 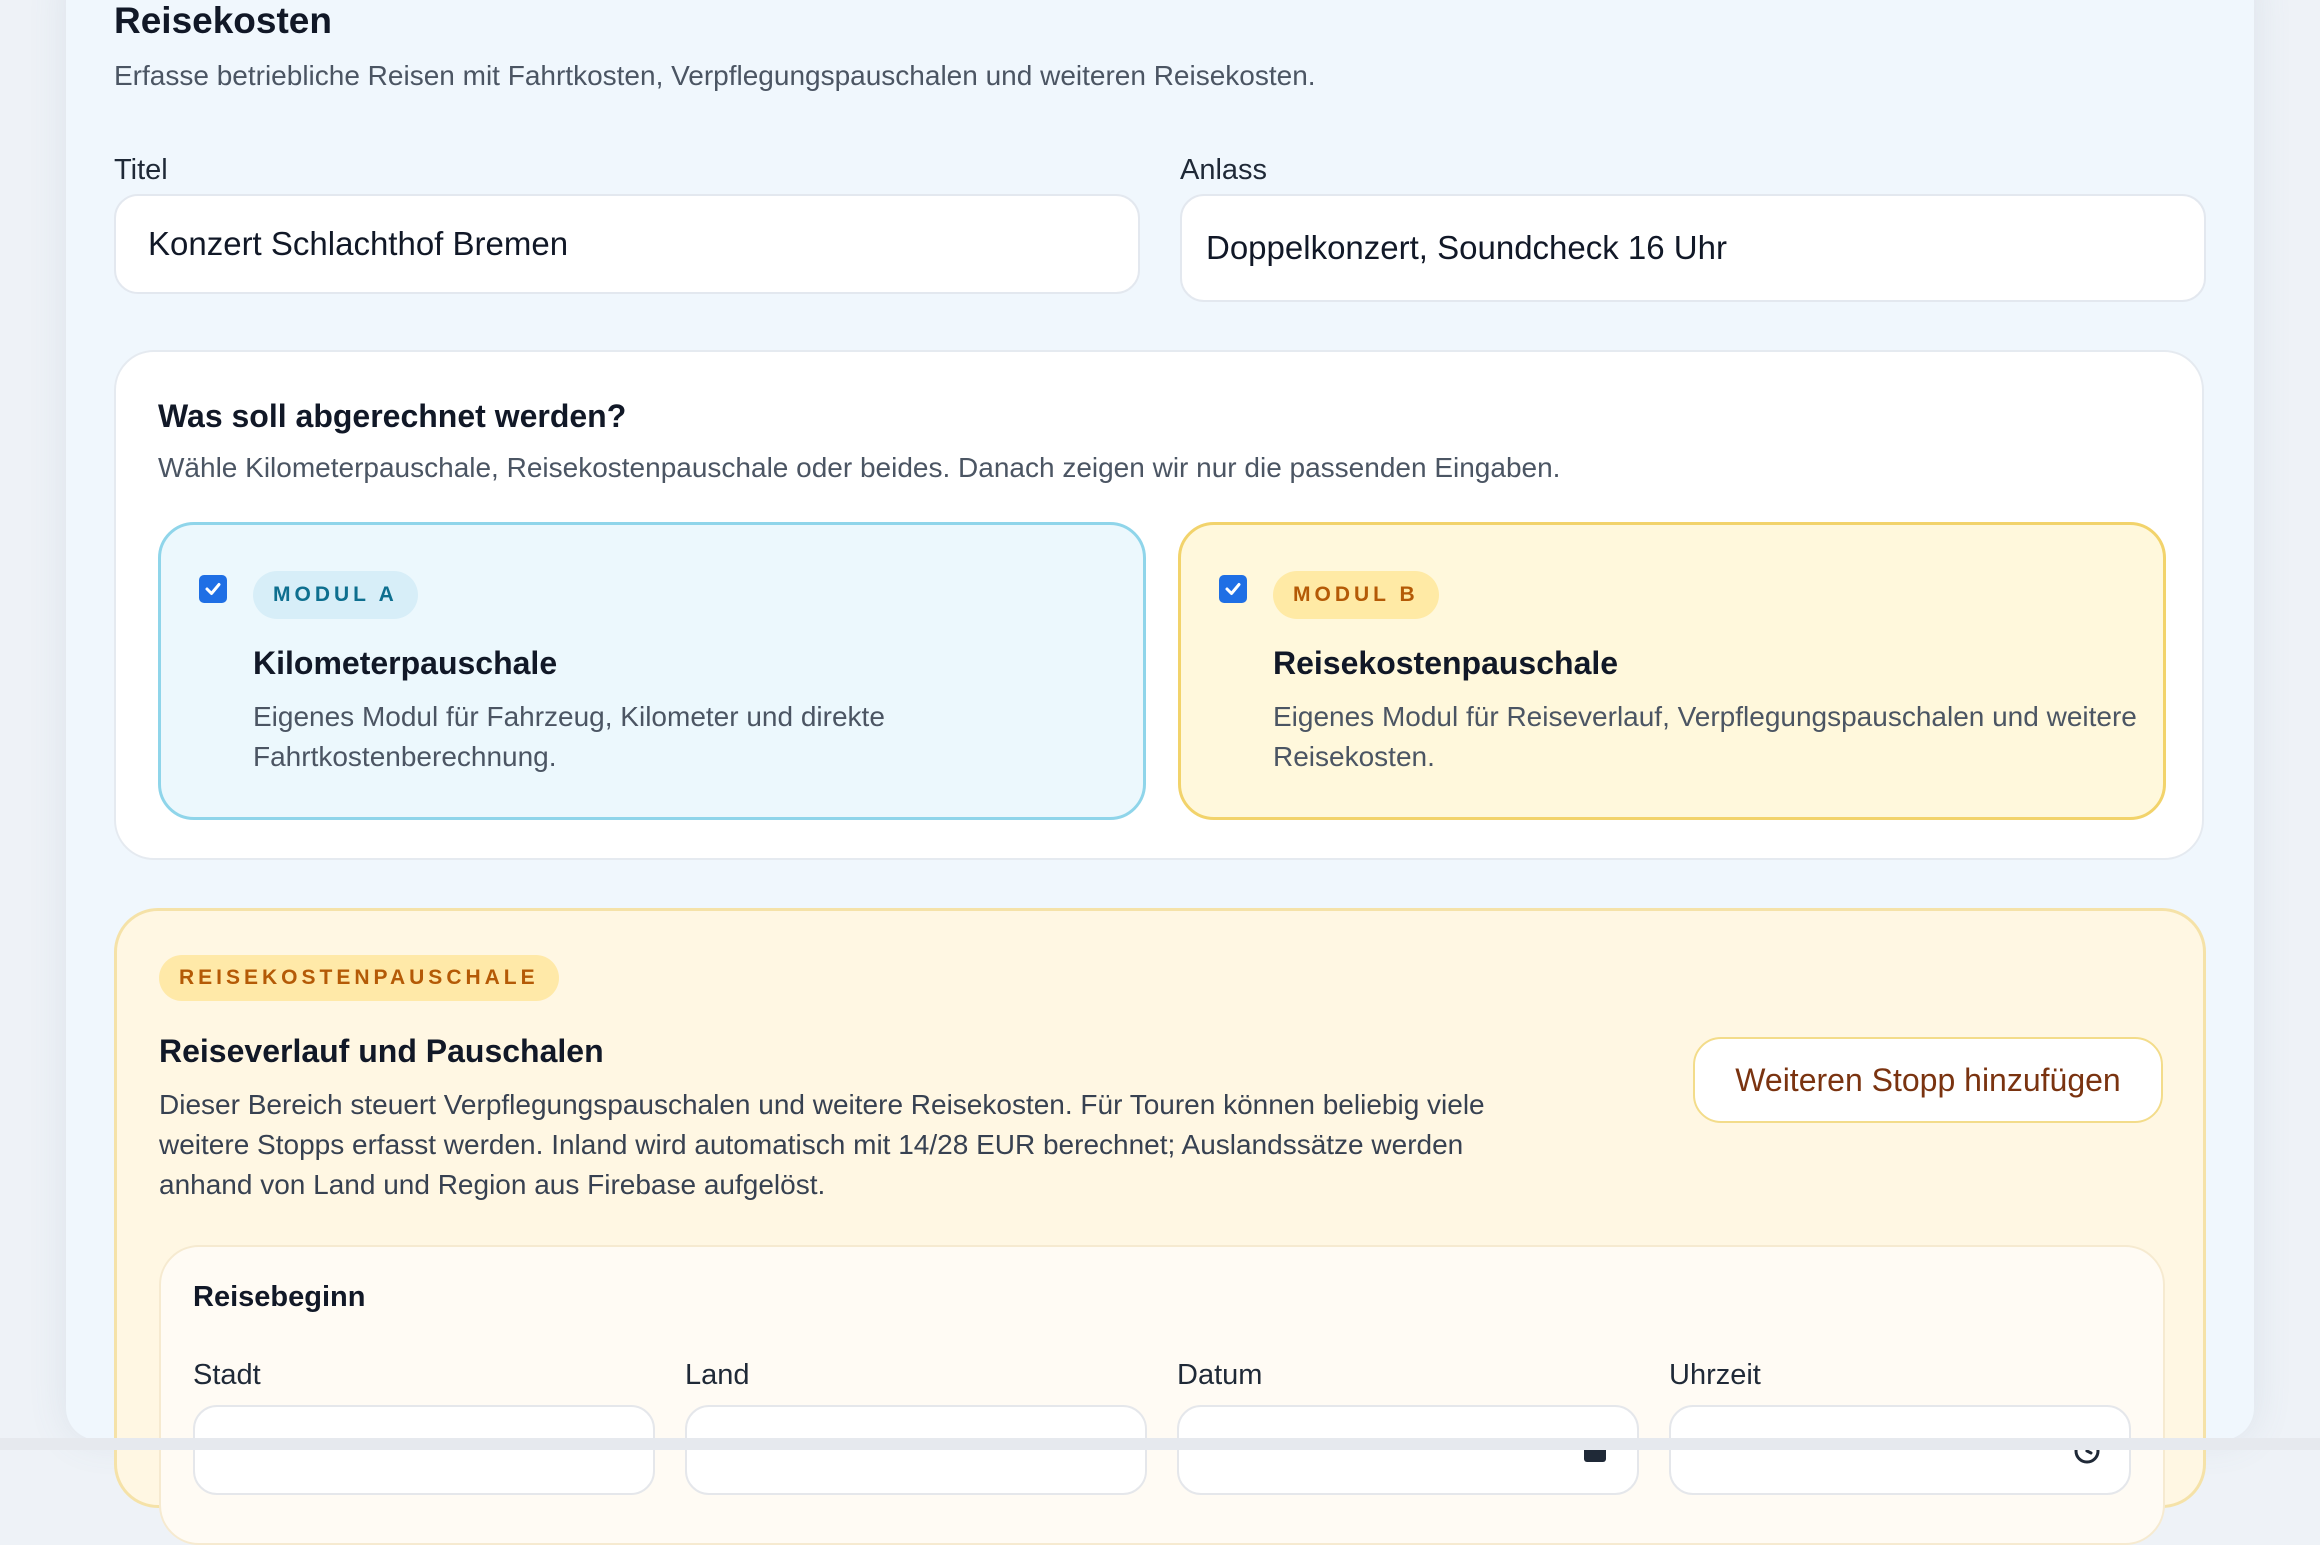 I want to click on trip-start-title: Reisebeginn, so click(x=279, y=1297).